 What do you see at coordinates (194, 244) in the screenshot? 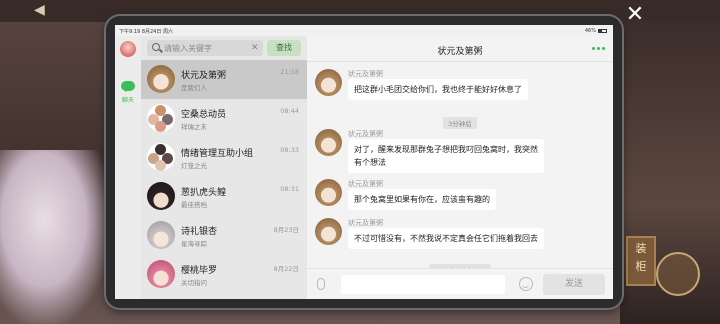
I see `contact-subtitle: 星海寻踪` at bounding box center [194, 244].